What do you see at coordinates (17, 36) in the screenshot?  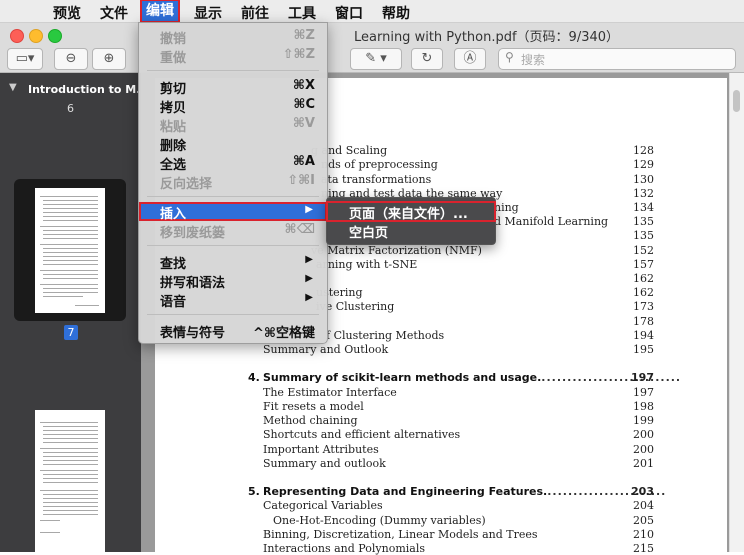 I see `close-window-button` at bounding box center [17, 36].